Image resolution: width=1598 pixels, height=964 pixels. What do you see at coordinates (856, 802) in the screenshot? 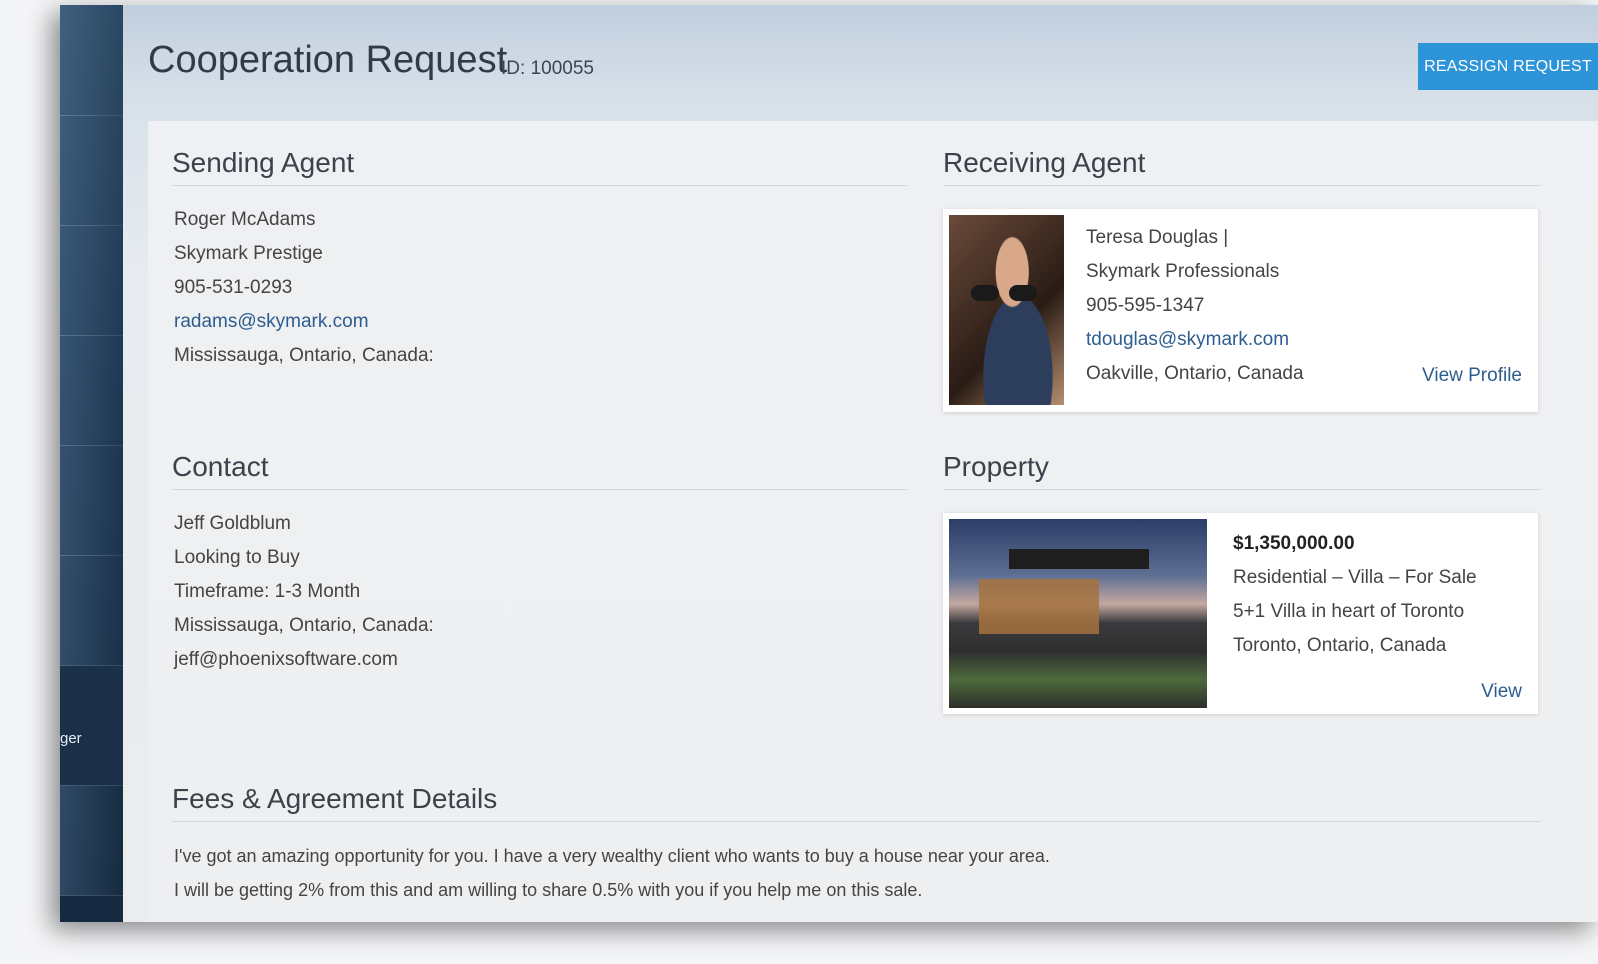
I see `fees-heading: Fees & Agreement Details` at bounding box center [856, 802].